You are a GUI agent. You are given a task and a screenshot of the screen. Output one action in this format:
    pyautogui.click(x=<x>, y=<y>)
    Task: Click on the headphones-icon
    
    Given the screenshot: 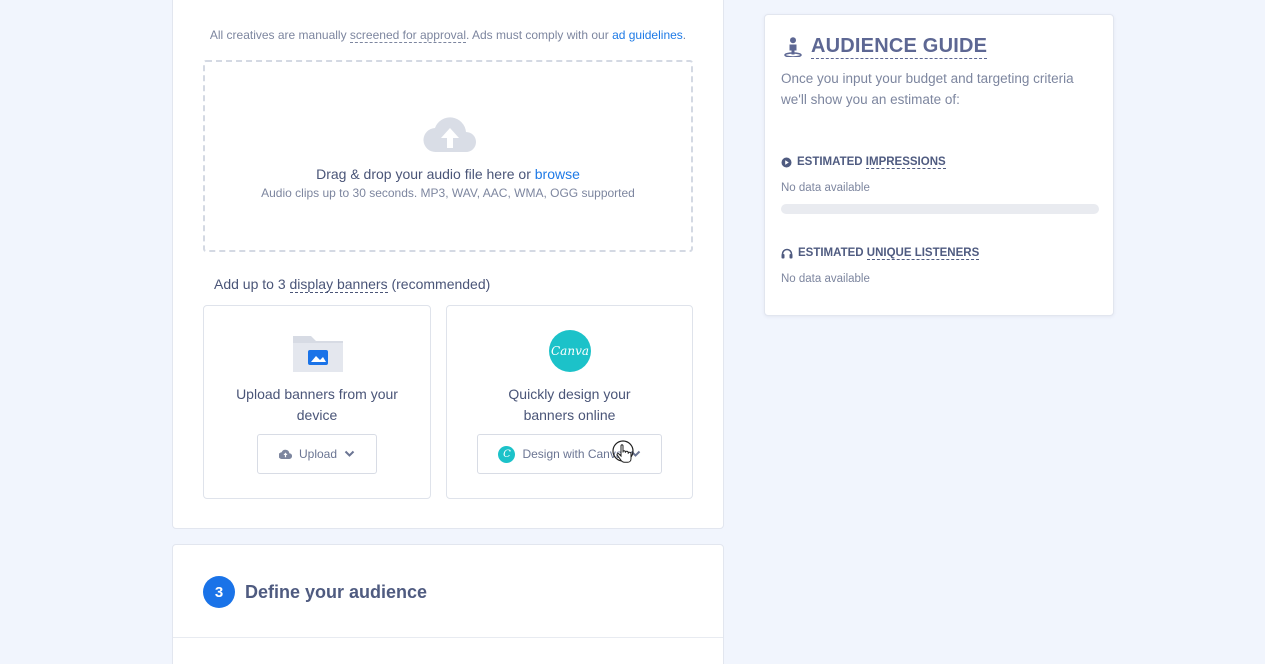 What is the action you would take?
    pyautogui.click(x=787, y=253)
    